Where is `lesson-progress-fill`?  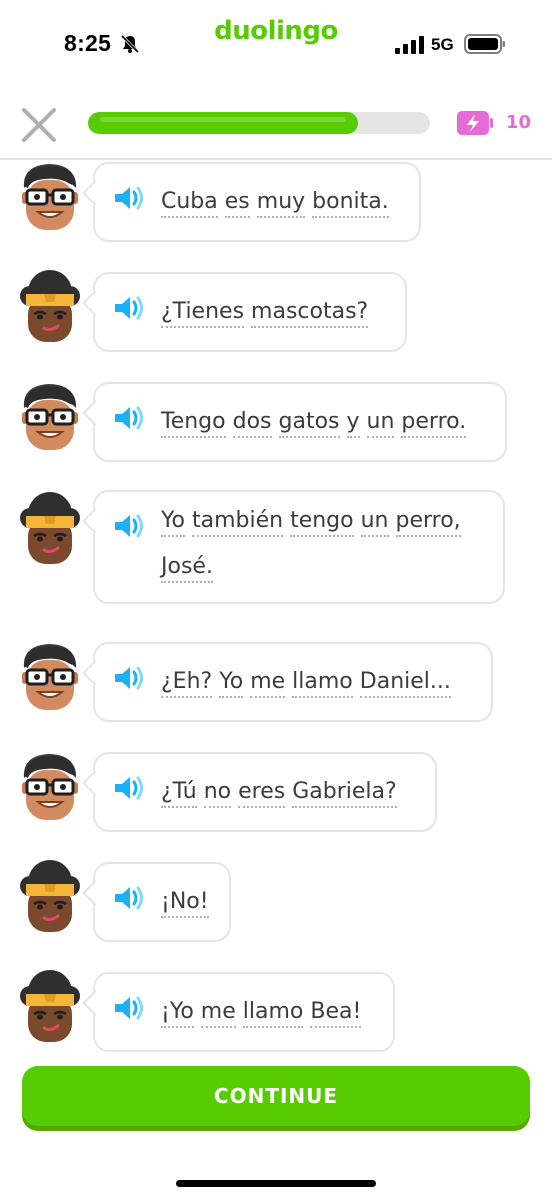
lesson-progress-fill is located at coordinates (223, 123).